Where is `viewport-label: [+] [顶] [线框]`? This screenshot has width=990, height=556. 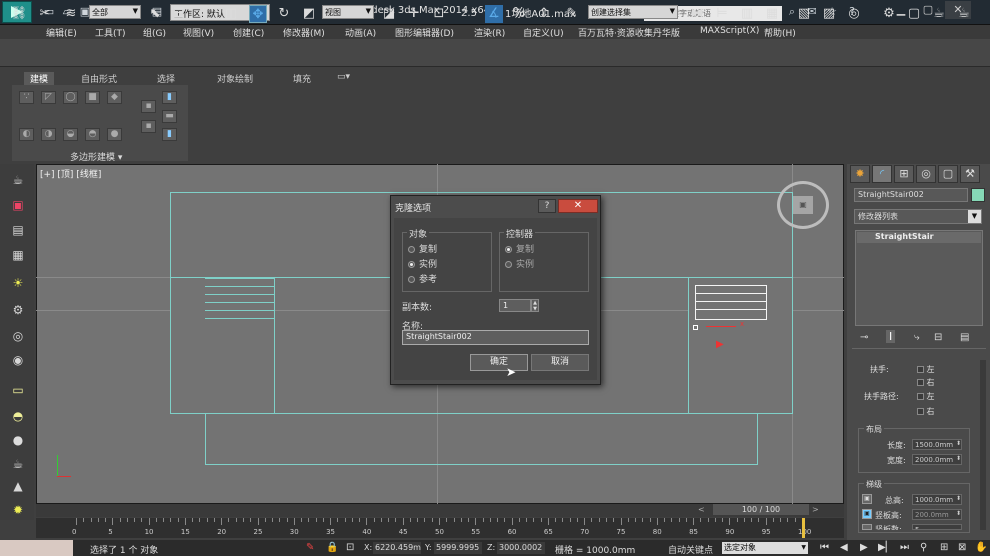 viewport-label: [+] [顶] [线框] is located at coordinates (70, 173).